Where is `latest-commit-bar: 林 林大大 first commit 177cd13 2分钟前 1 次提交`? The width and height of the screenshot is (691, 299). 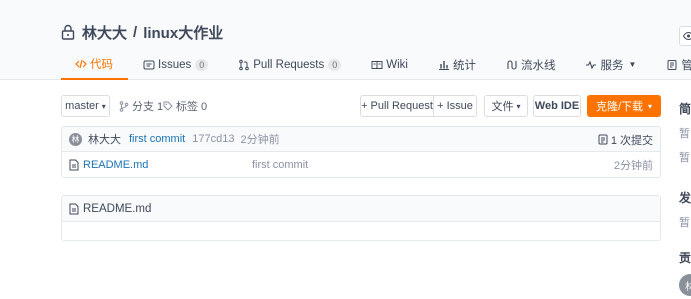 latest-commit-bar: 林 林大大 first commit 177cd13 2分钟前 1 次提交 is located at coordinates (361, 139).